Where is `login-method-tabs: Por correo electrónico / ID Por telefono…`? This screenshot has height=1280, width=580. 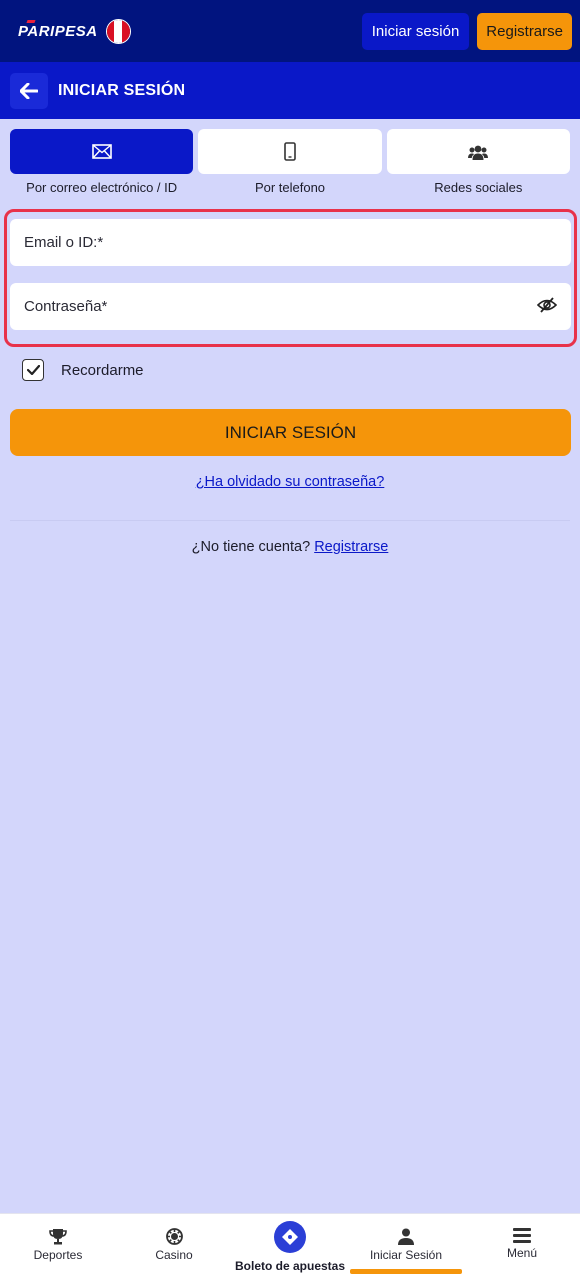
login-method-tabs: Por correo electrónico / ID Por telefono… is located at coordinates (290, 162).